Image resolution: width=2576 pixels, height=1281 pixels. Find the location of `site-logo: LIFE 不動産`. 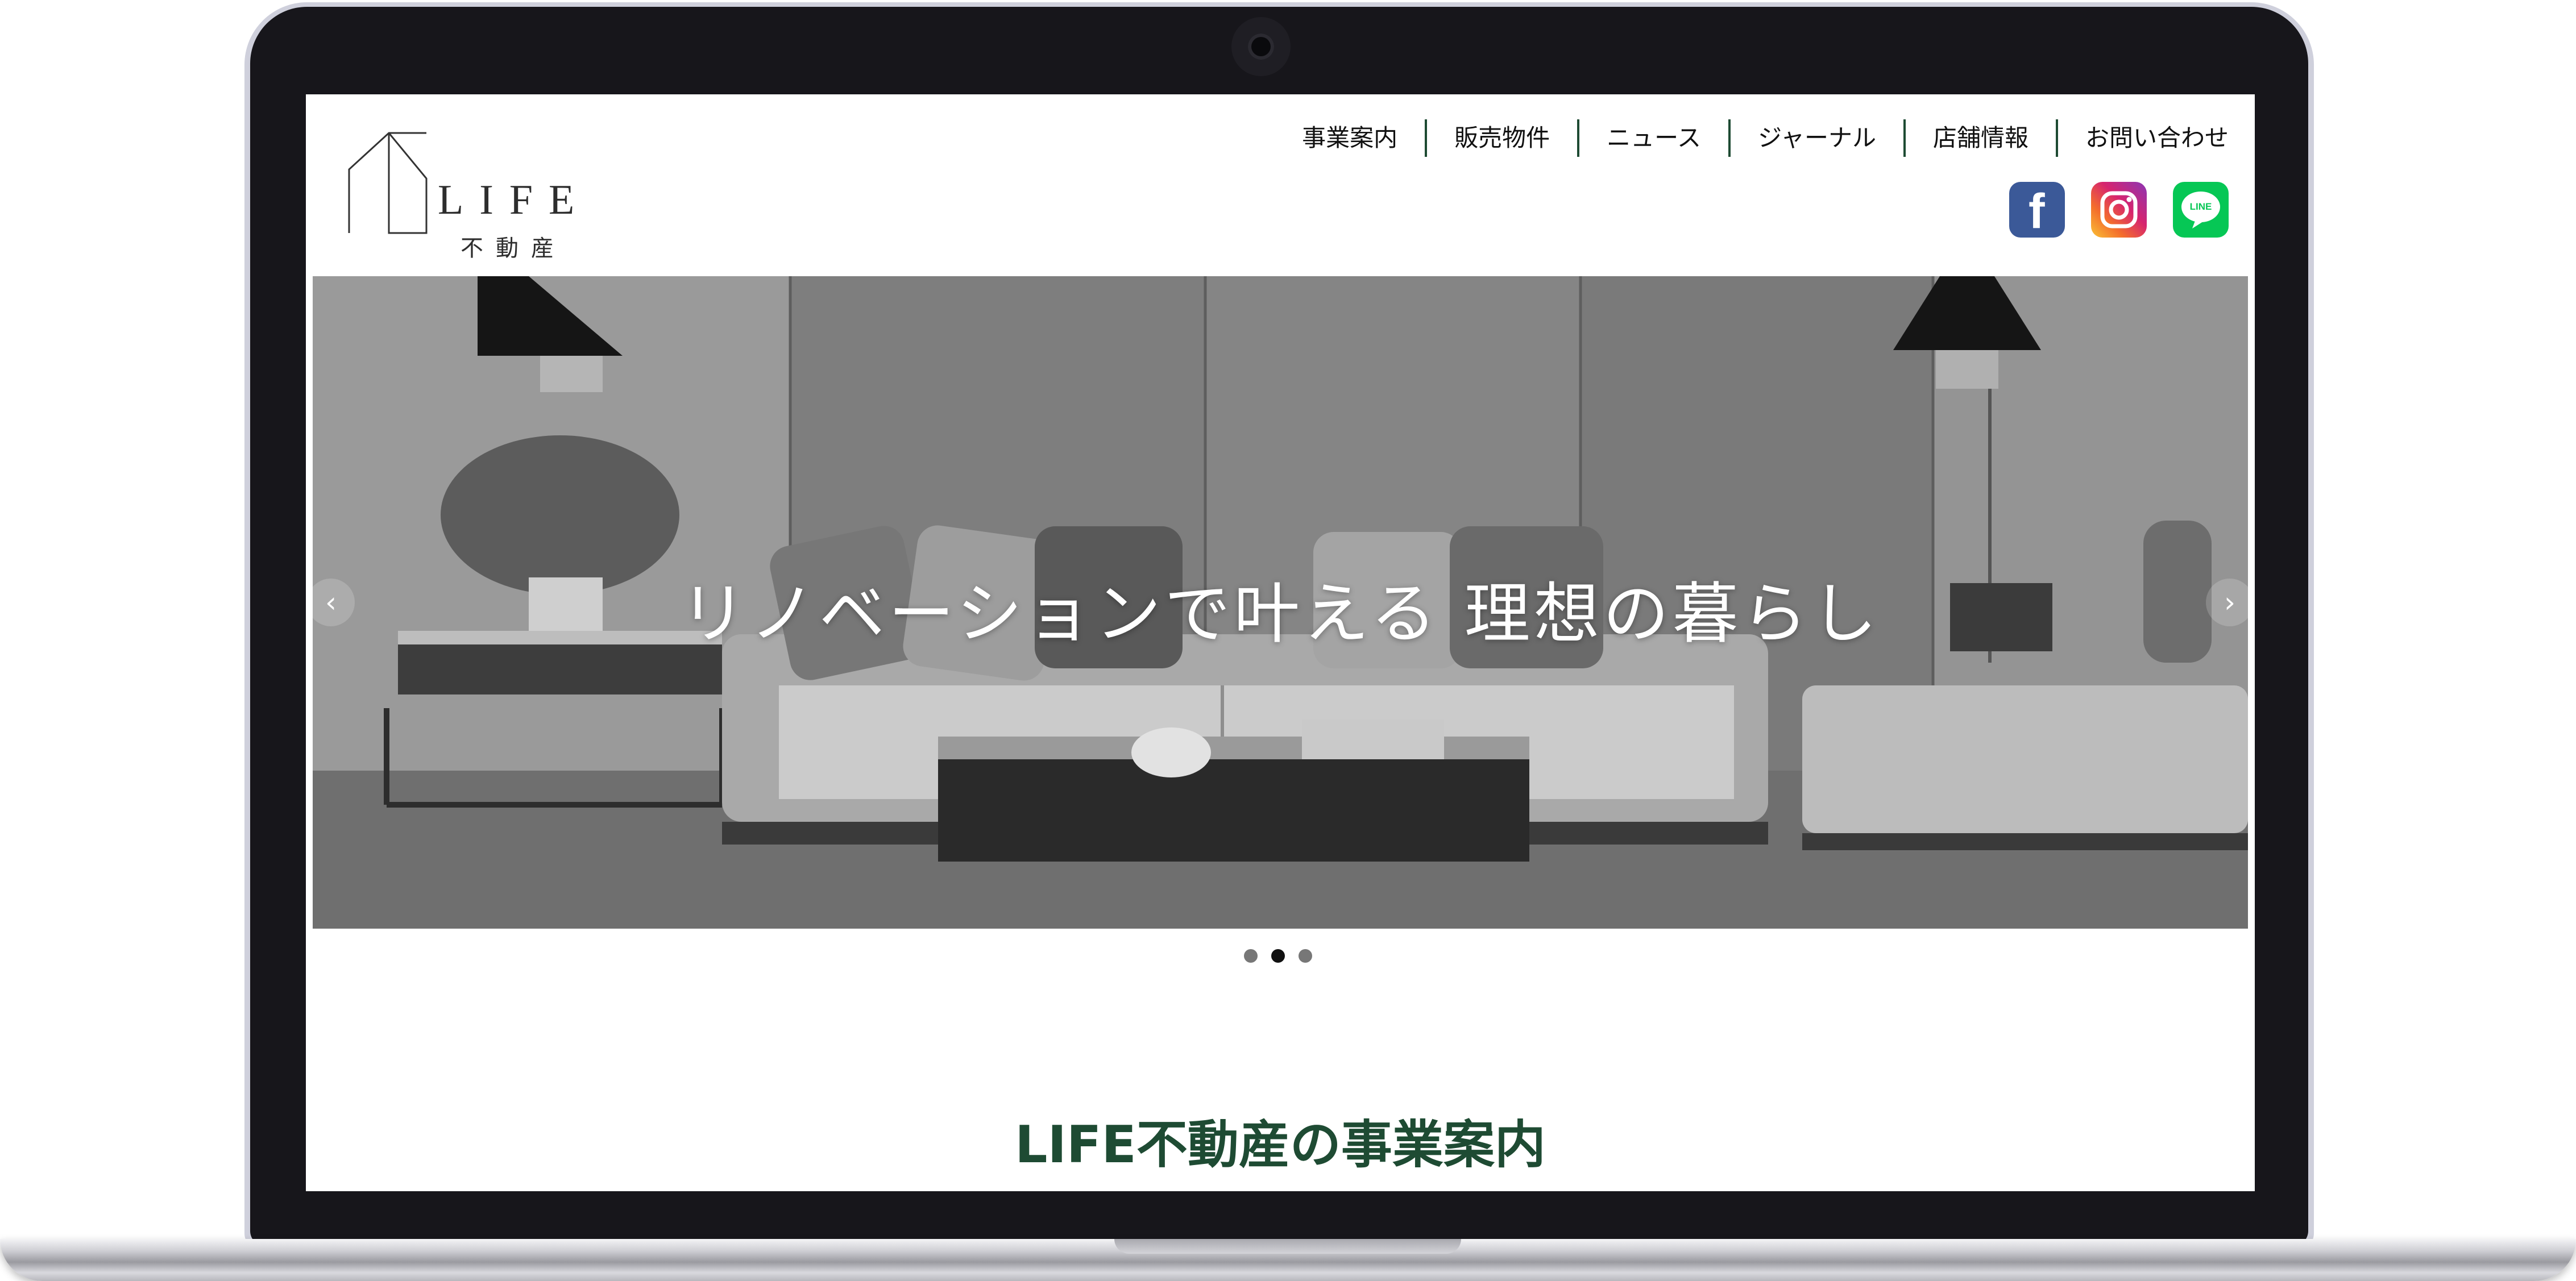

site-logo: LIFE 不動産 is located at coordinates (472, 196).